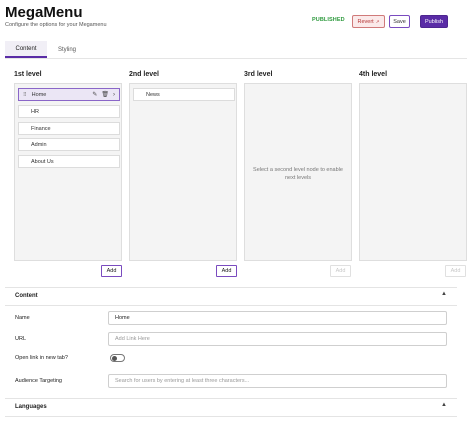  Describe the element at coordinates (41, 358) in the screenshot. I see `new-tab-label: Open link in new tab?` at that location.